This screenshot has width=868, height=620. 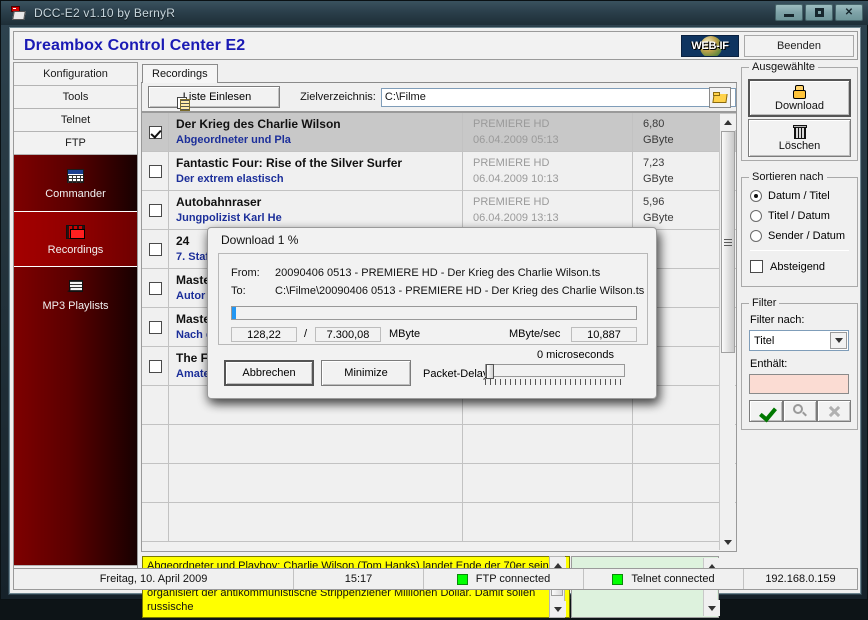 I want to click on row-channel-cell: PREMIERE HD 06.04.2009 10:13, so click(x=547, y=171).